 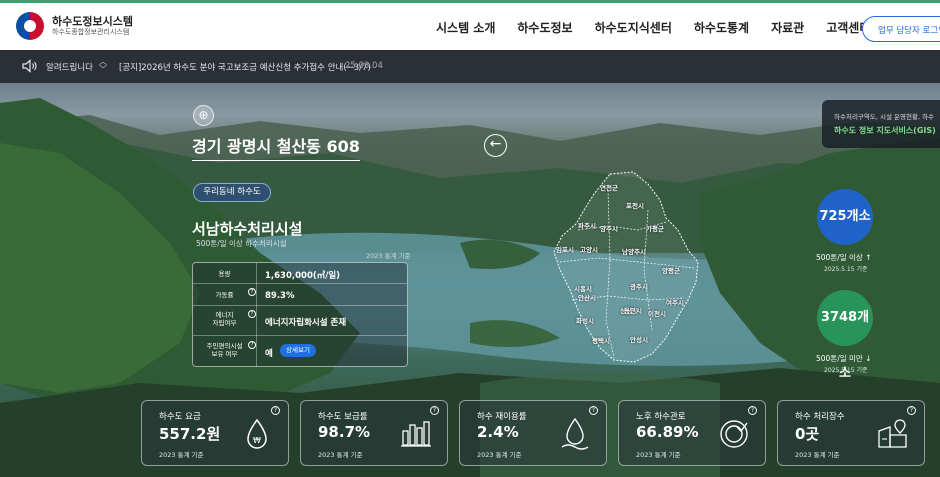 I want to click on speaker-icon, so click(x=29, y=66).